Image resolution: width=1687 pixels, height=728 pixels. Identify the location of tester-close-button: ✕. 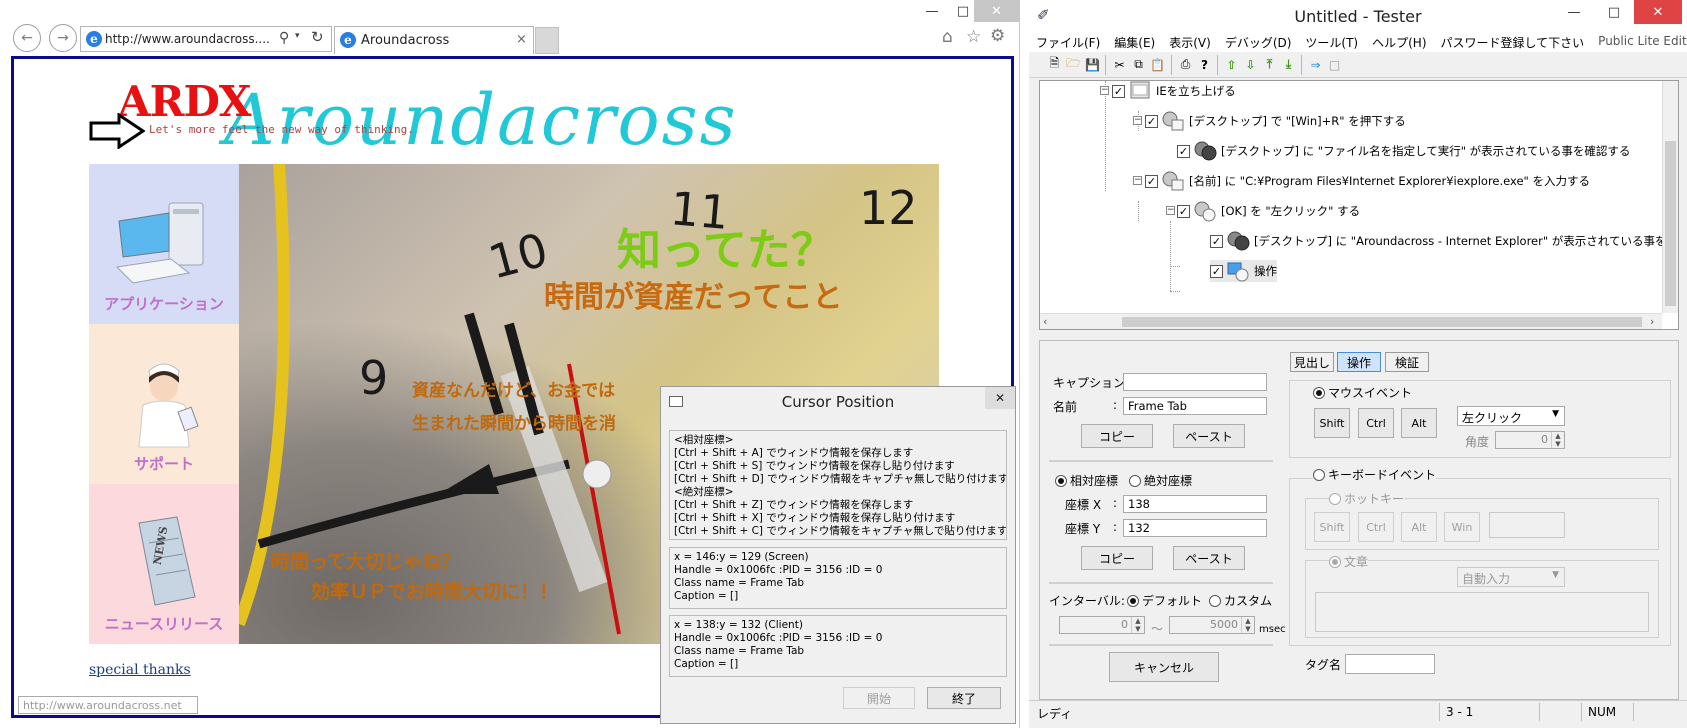
(1658, 12).